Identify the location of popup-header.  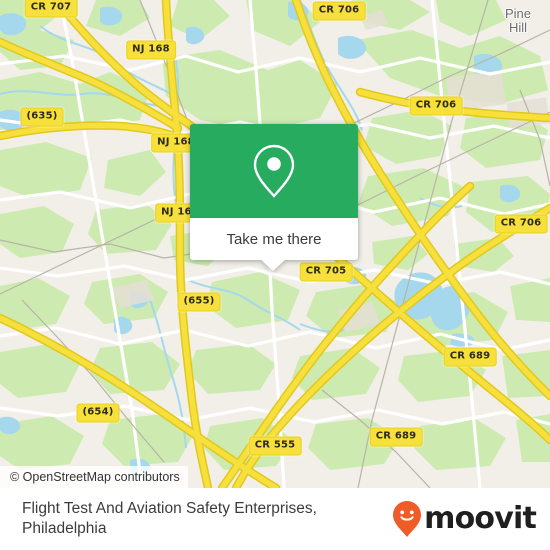
(274, 171).